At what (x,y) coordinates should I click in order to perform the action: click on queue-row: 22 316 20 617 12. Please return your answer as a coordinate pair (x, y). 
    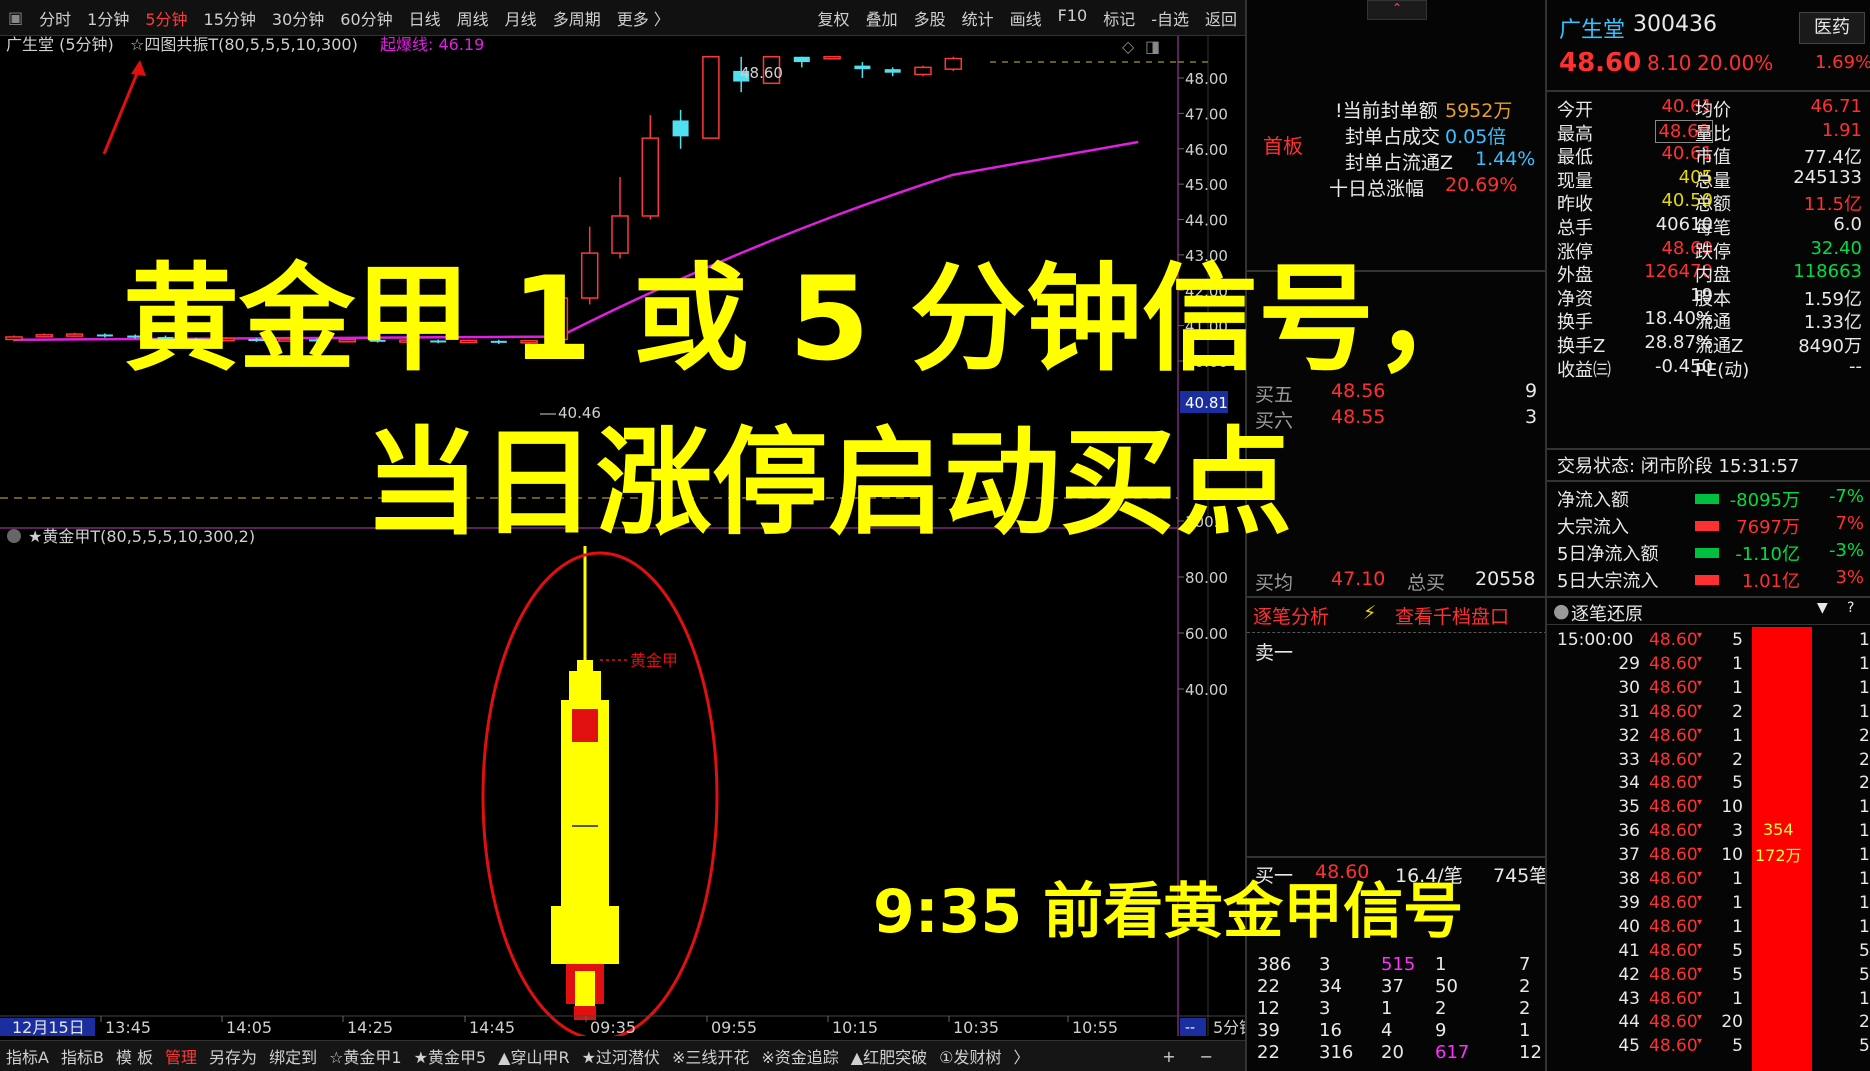
    Looking at the image, I should click on (1399, 1052).